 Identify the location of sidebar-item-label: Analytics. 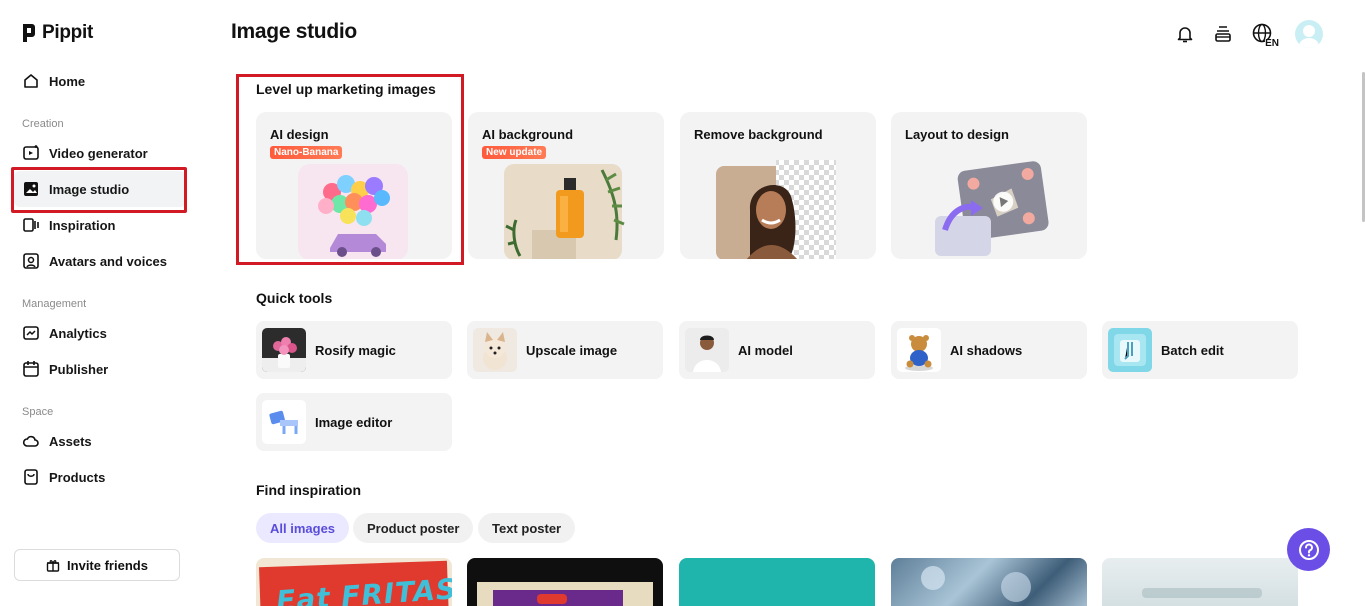
(78, 333).